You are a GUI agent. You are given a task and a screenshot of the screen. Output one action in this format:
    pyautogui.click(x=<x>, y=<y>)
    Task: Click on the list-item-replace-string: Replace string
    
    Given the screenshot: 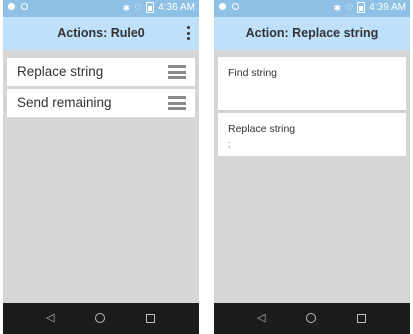 What is the action you would take?
    pyautogui.click(x=101, y=72)
    